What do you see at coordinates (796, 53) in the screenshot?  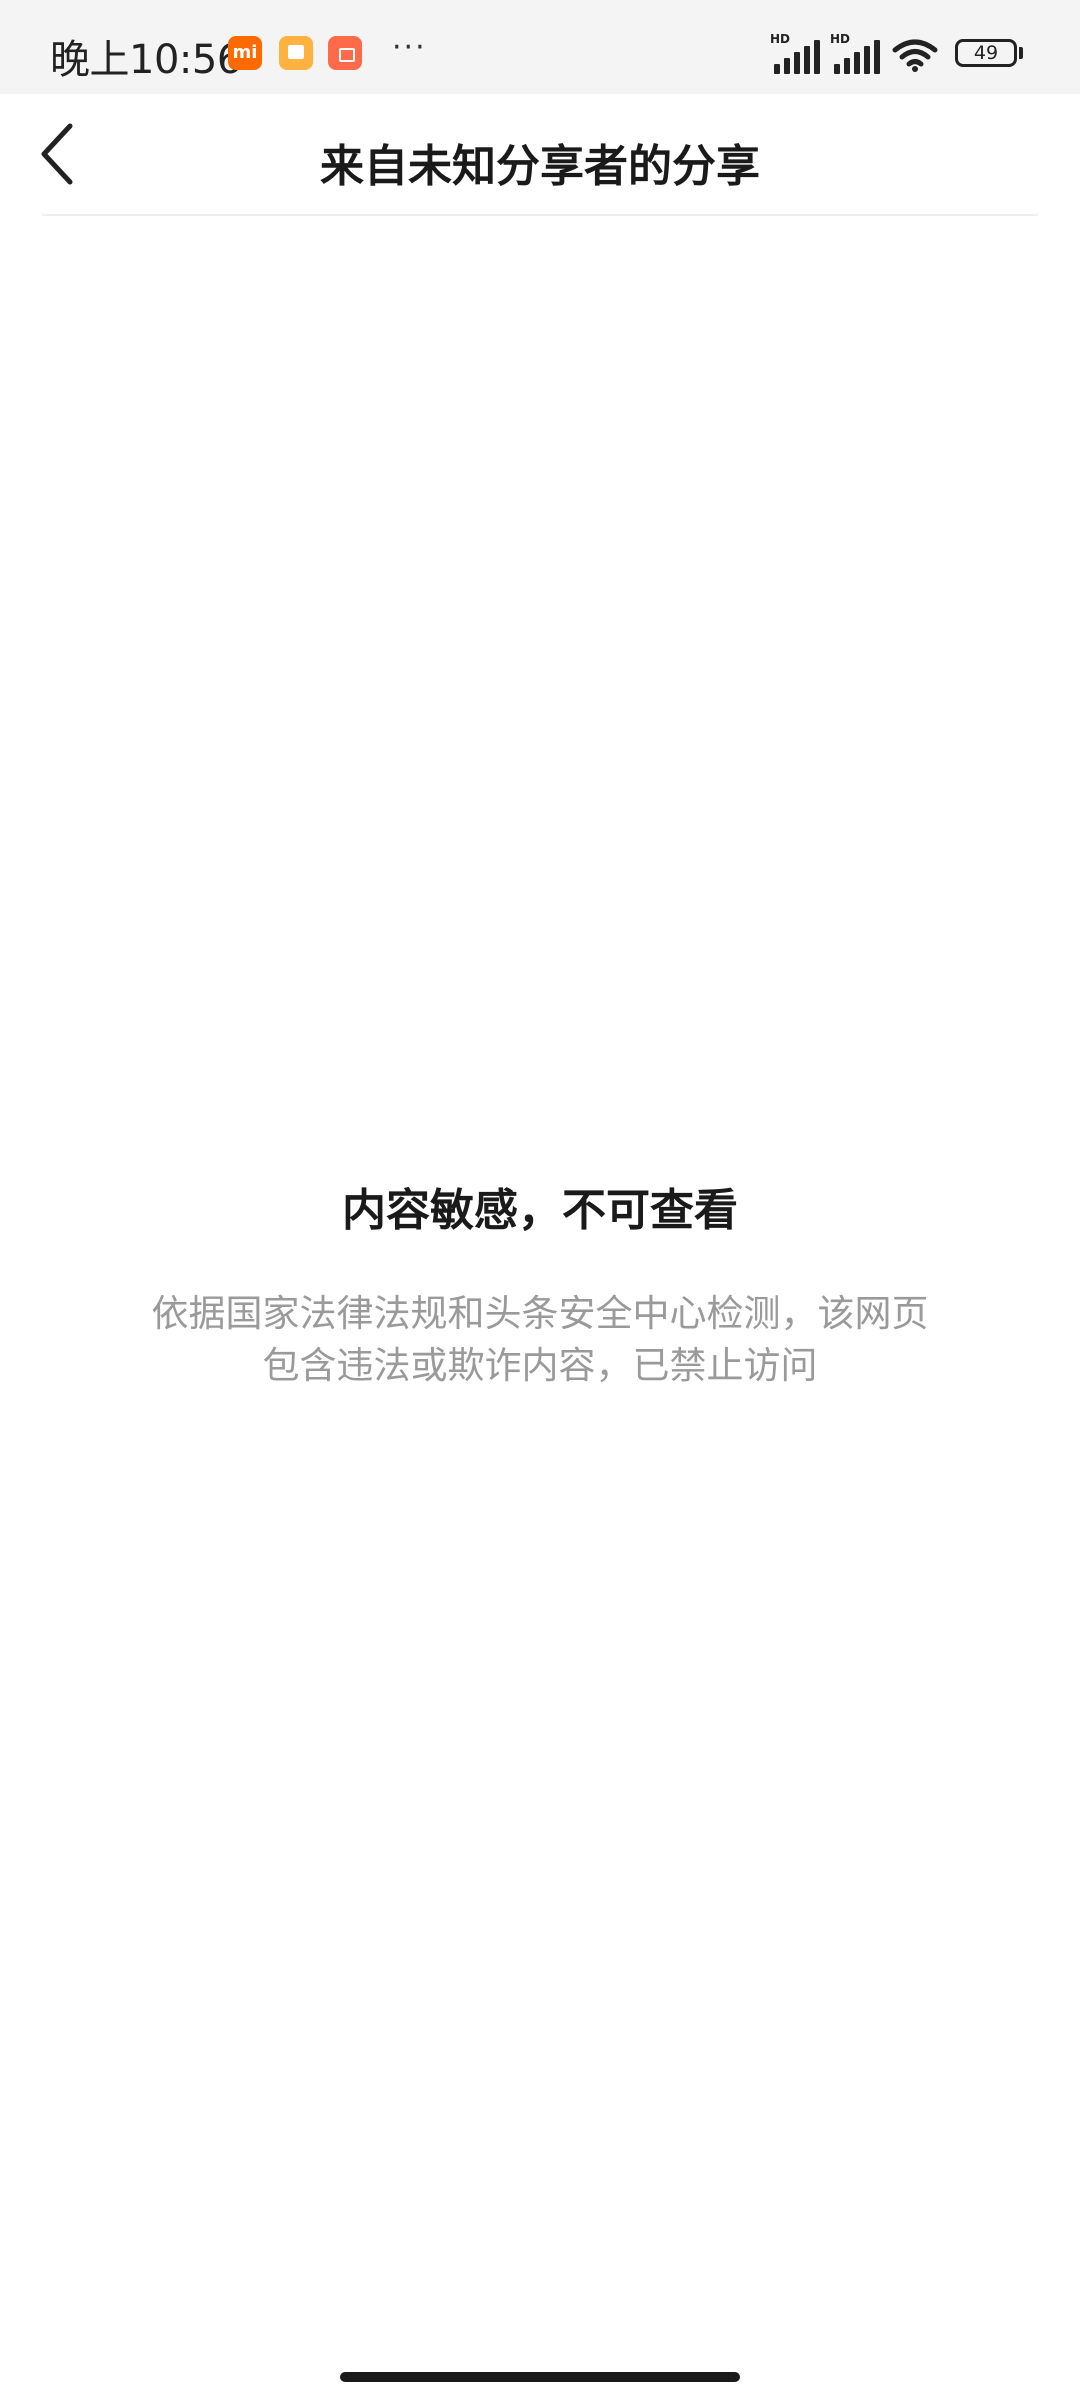 I see `cellular-signal-icon: HD` at bounding box center [796, 53].